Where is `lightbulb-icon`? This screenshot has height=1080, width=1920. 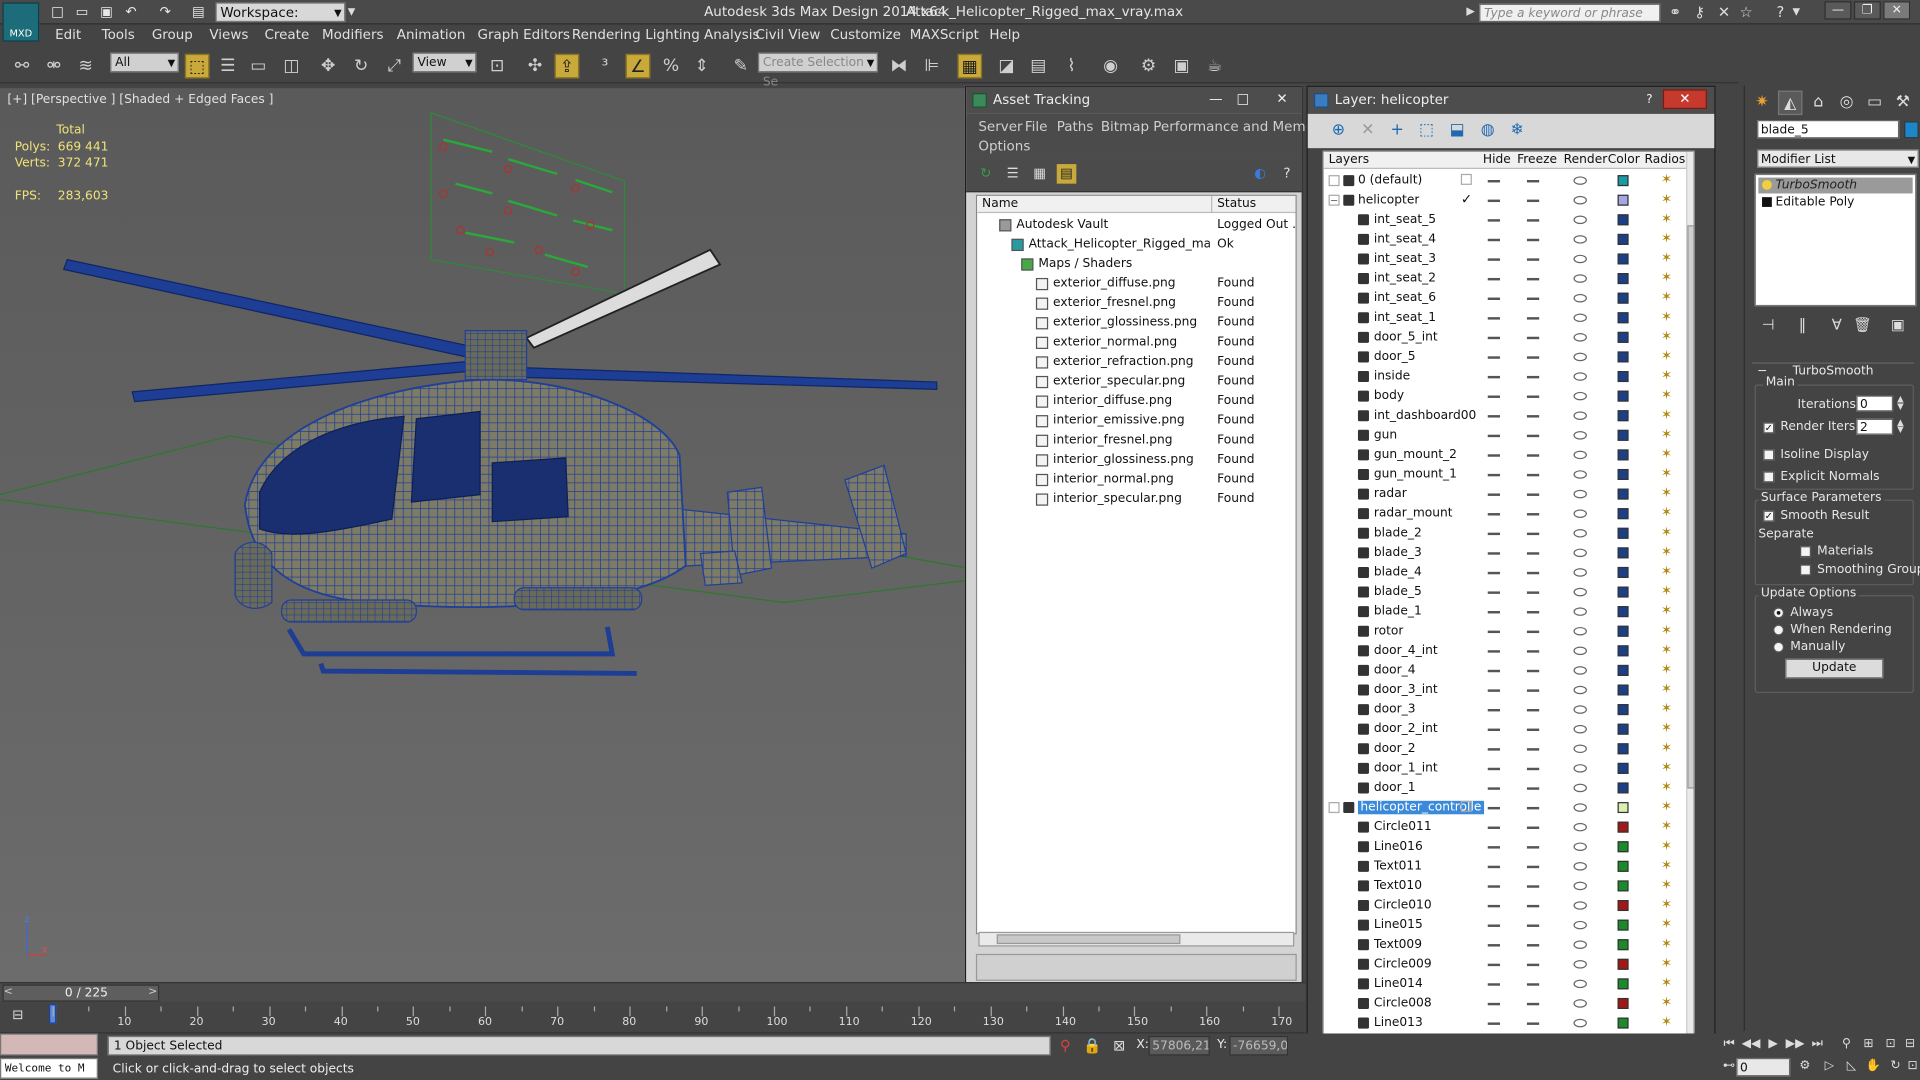
lightbulb-icon is located at coordinates (1767, 185).